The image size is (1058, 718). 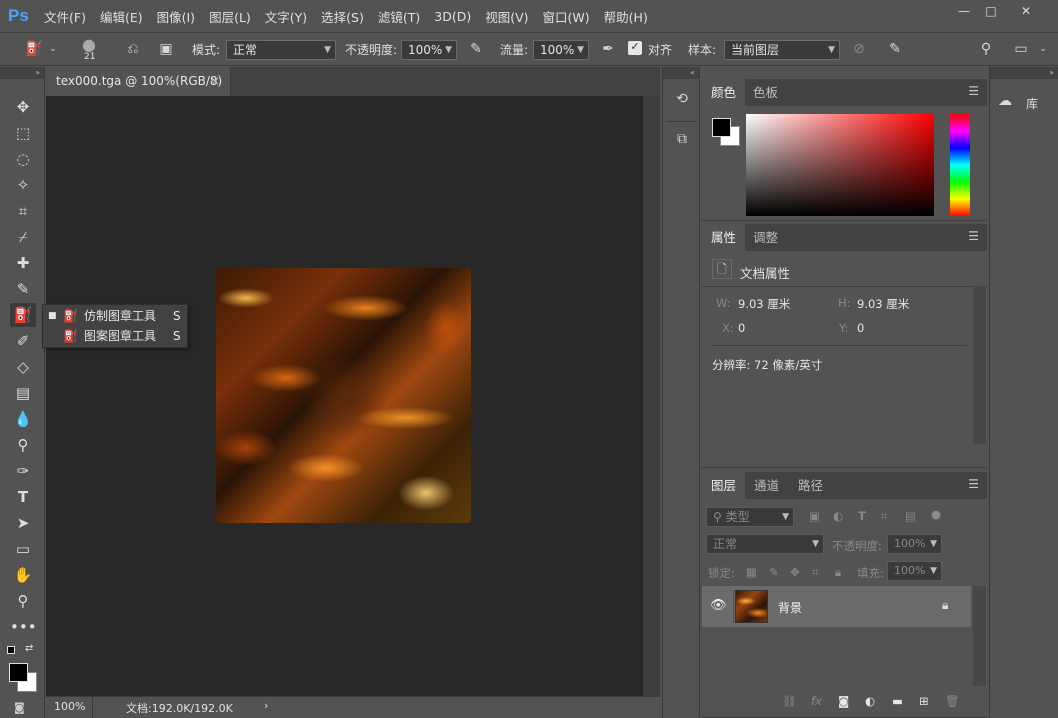 What do you see at coordinates (790, 607) in the screenshot?
I see `layer-name: 背景` at bounding box center [790, 607].